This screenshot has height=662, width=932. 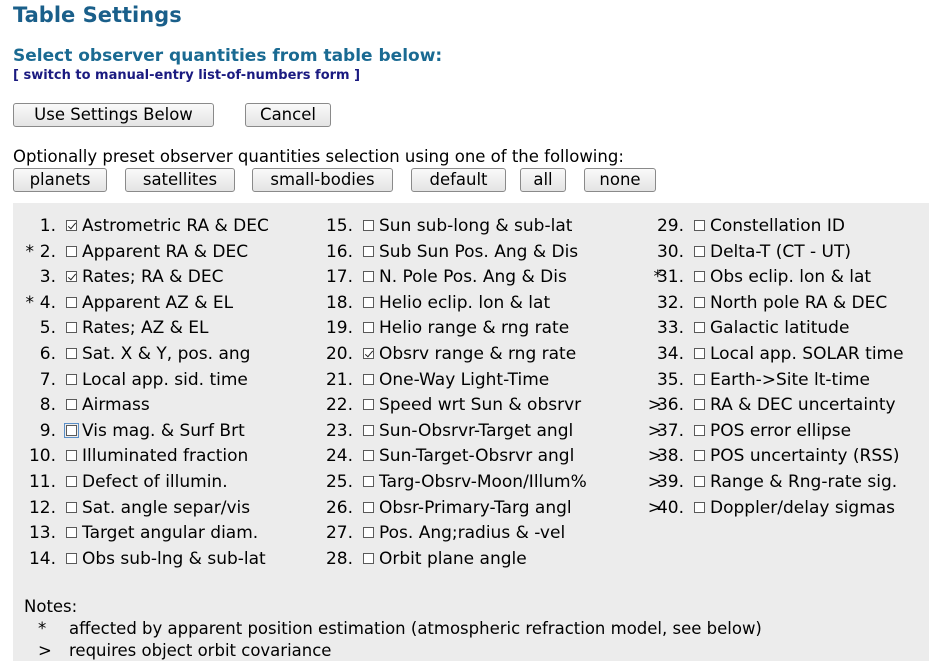 I want to click on page-title: Table Settings, so click(x=97, y=15).